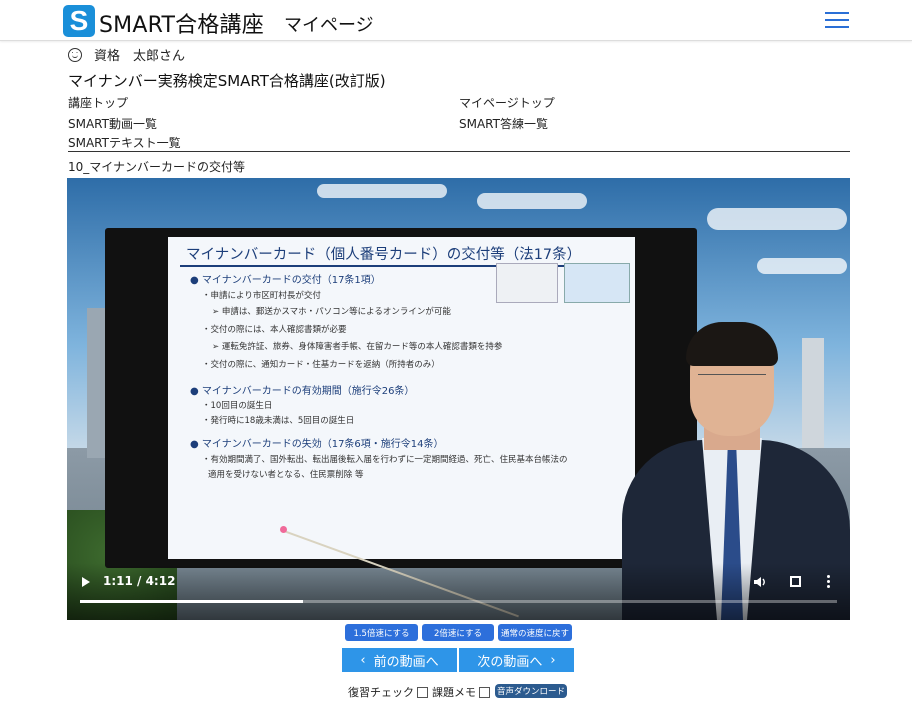 The height and width of the screenshot is (704, 912). I want to click on page-subtitle: マイページ, so click(329, 25).